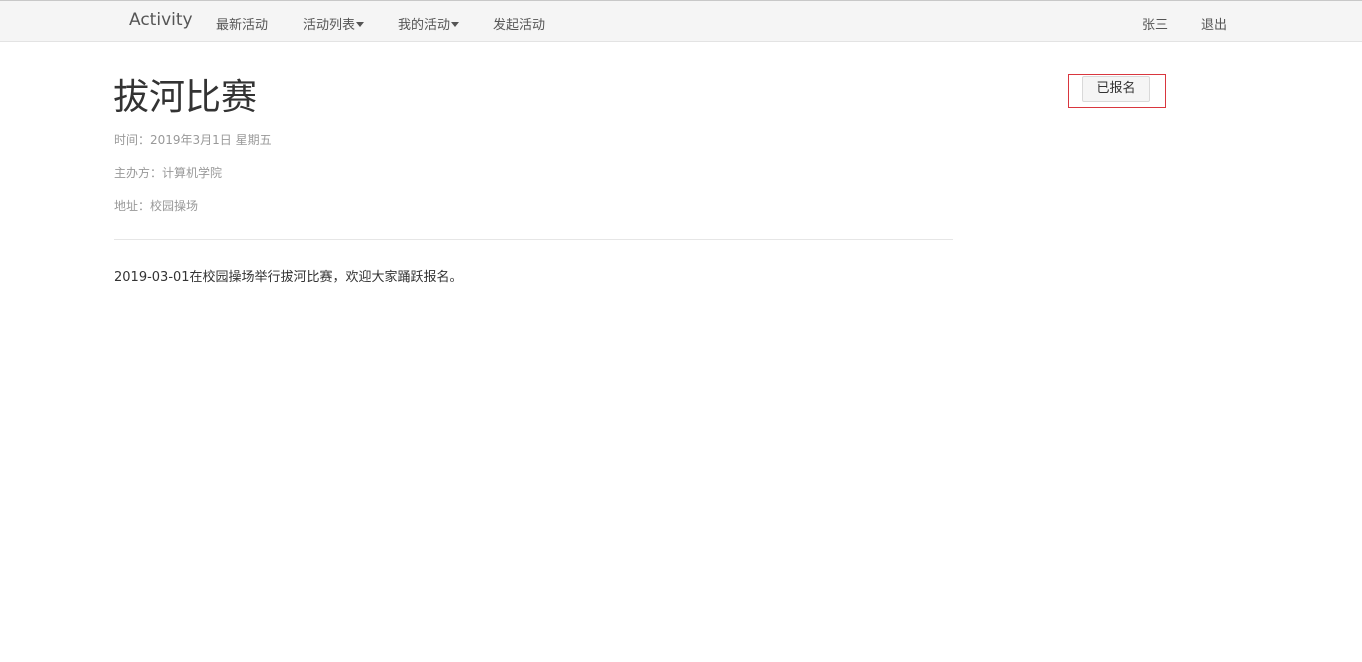 The height and width of the screenshot is (662, 1362). I want to click on activity-organizer: 主办方：计算机学院, so click(168, 173).